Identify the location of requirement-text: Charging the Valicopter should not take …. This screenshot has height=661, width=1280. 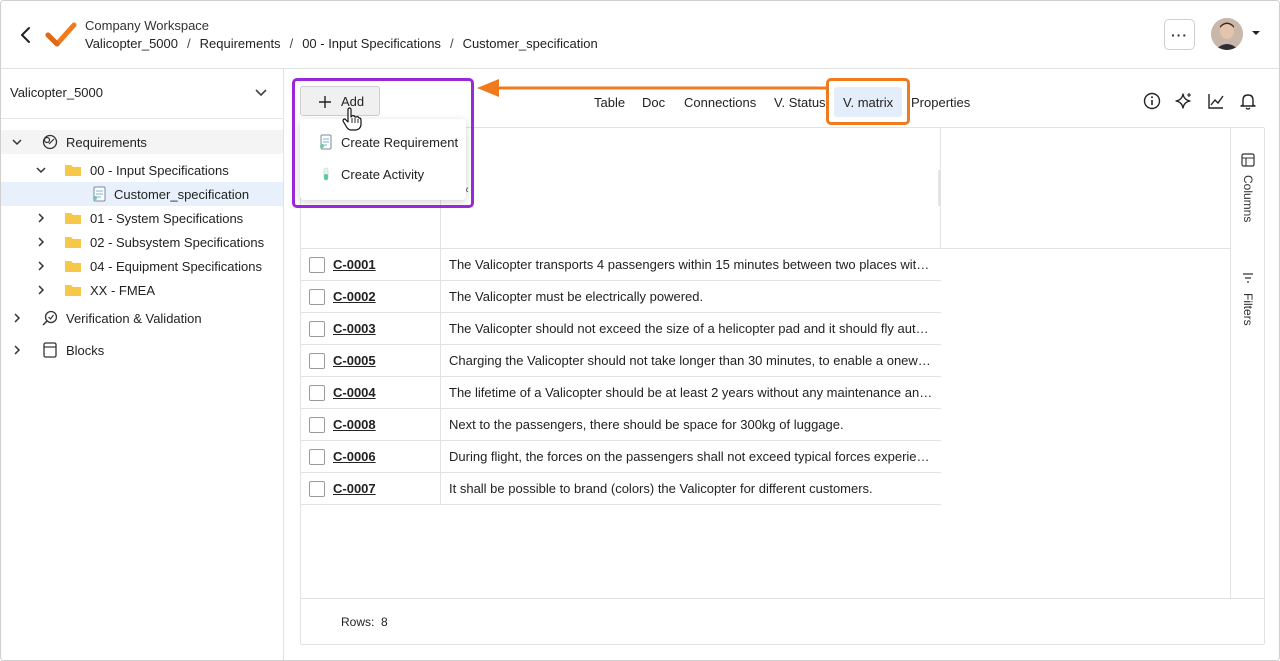
(691, 360).